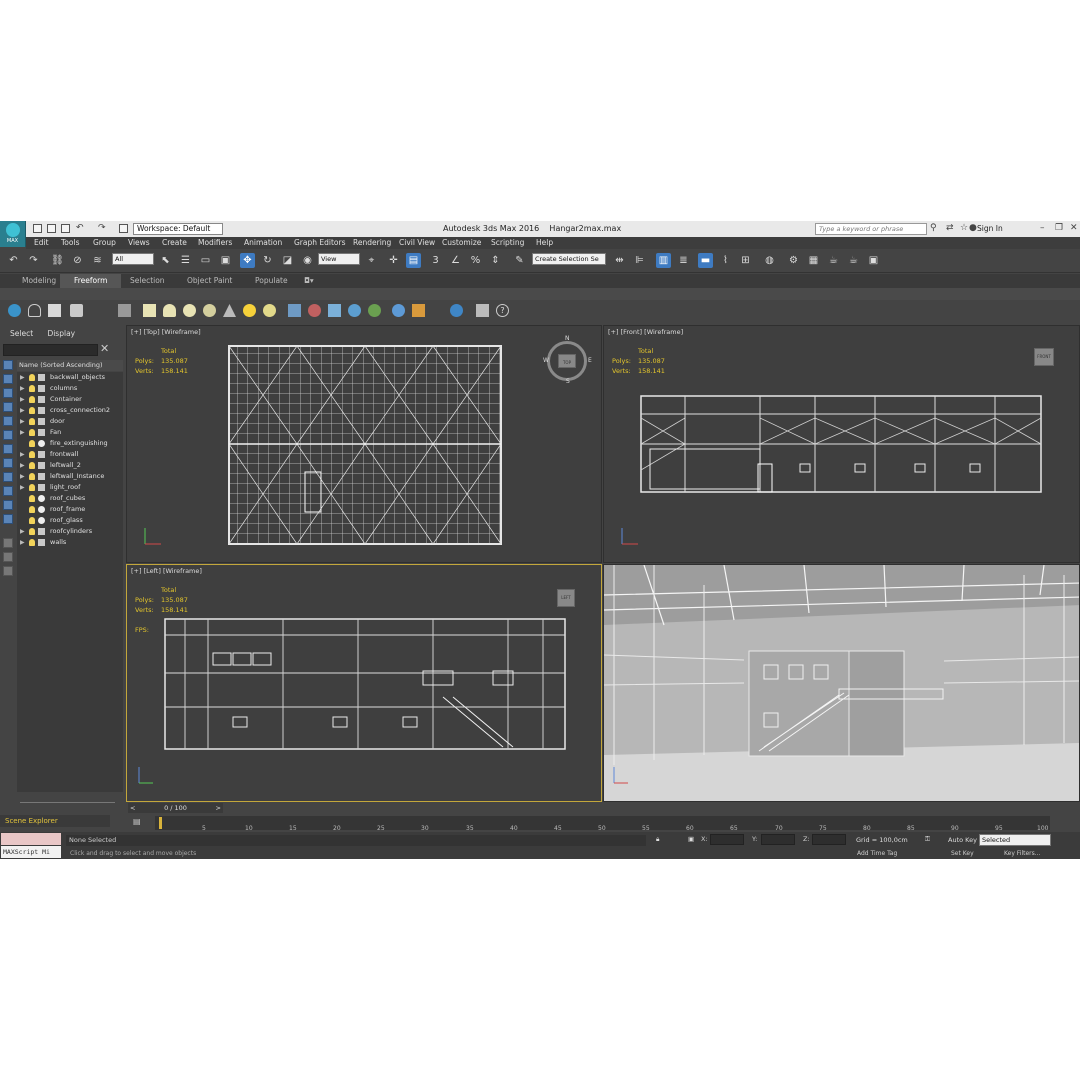 This screenshot has width=1080, height=1080. What do you see at coordinates (374, 310) in the screenshot?
I see `foliage-icon` at bounding box center [374, 310].